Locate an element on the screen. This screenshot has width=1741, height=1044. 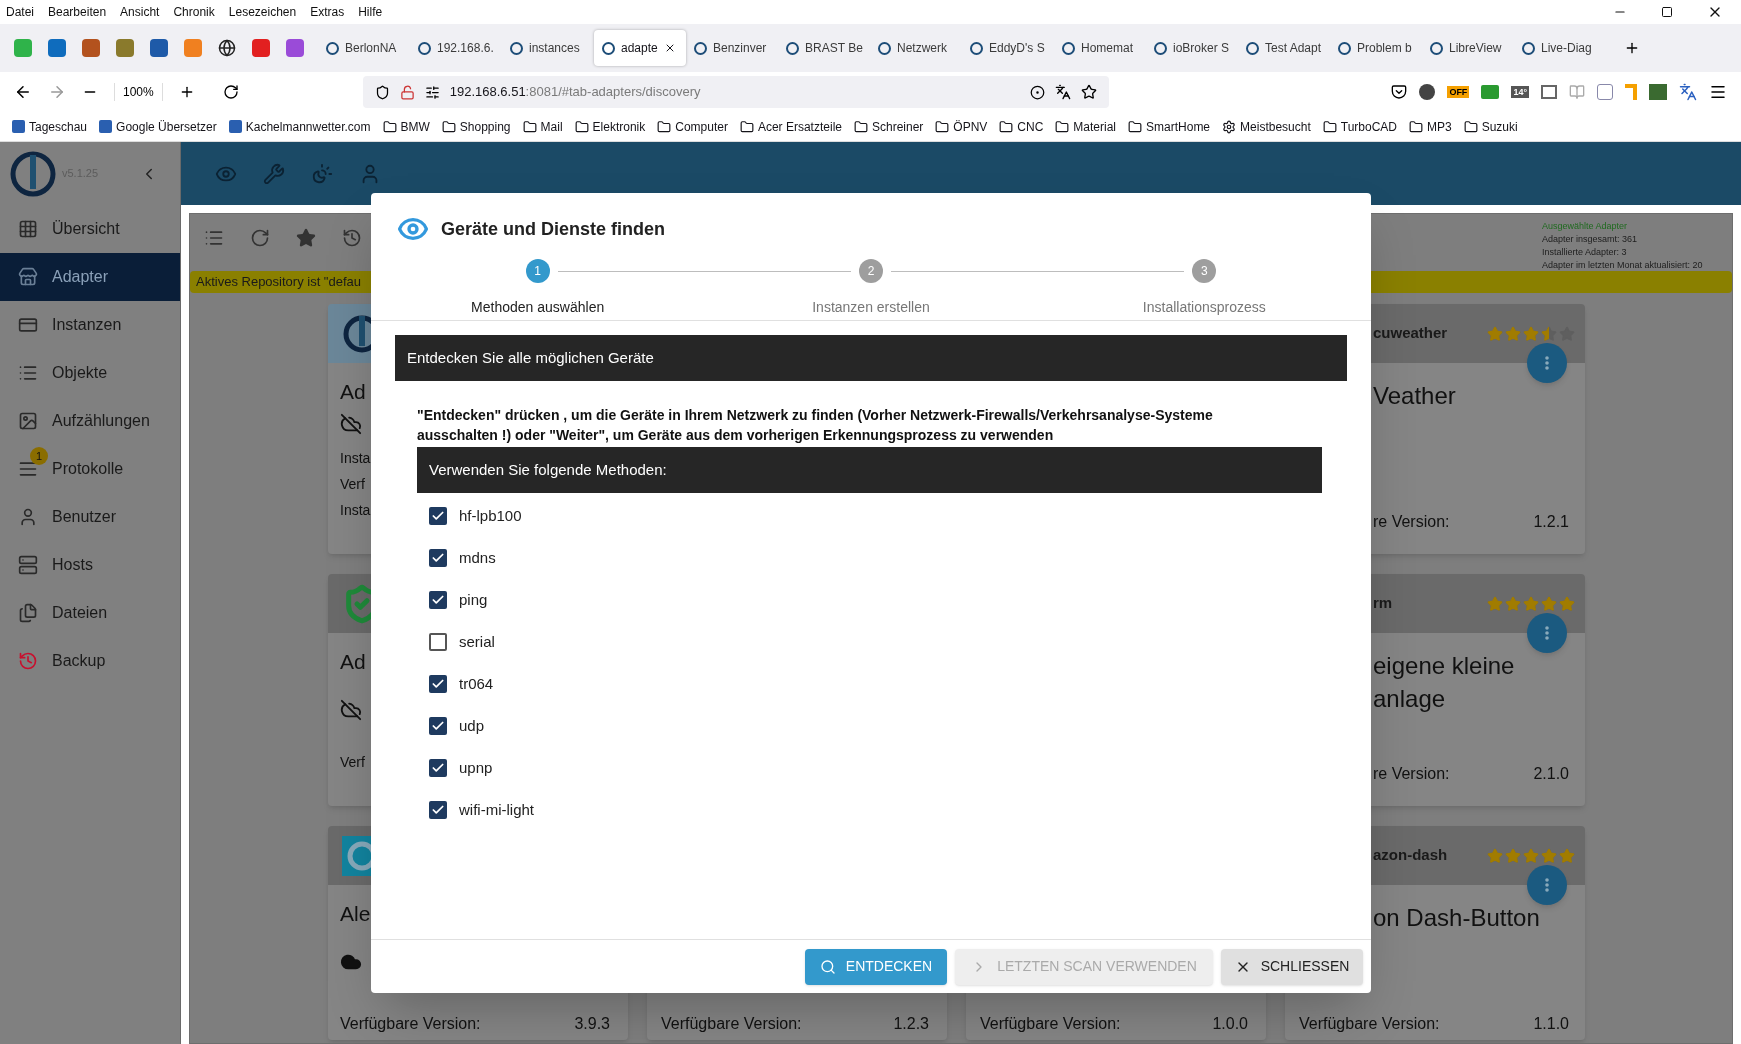
version-value: 1.2.1 is located at coordinates (1551, 522).